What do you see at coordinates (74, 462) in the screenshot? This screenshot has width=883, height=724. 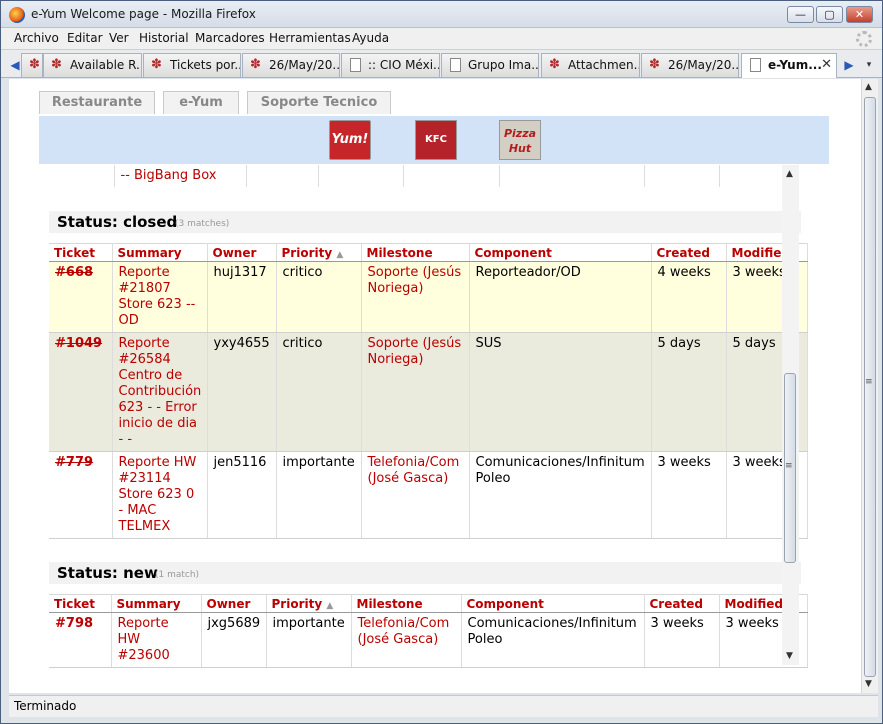 I see `ticket-id: #779` at bounding box center [74, 462].